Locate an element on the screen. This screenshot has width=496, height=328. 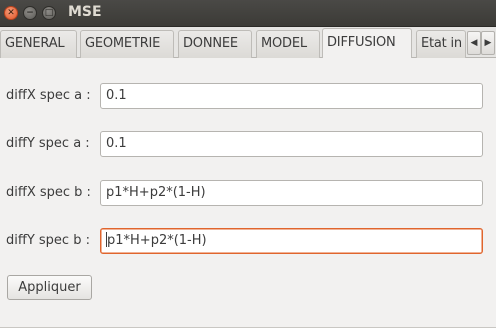
tab-etat-initial: Etat in is located at coordinates (441, 44).